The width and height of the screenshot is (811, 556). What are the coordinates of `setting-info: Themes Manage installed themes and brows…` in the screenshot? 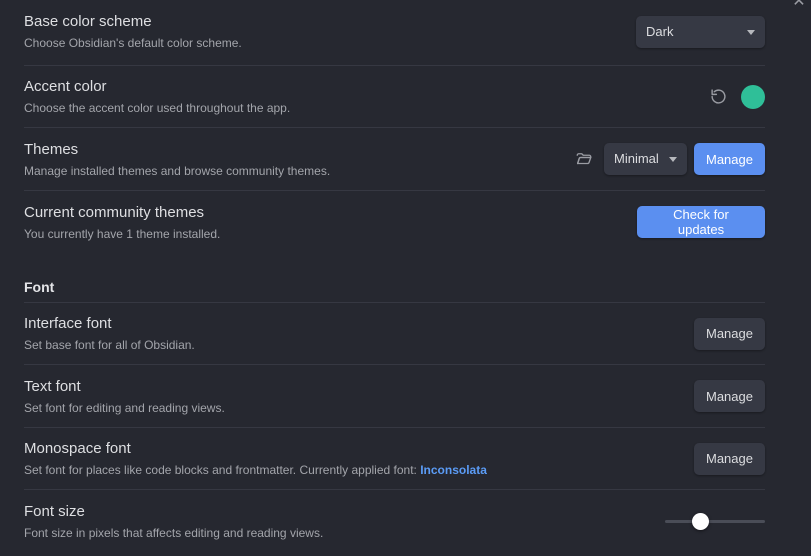 It's located at (177, 159).